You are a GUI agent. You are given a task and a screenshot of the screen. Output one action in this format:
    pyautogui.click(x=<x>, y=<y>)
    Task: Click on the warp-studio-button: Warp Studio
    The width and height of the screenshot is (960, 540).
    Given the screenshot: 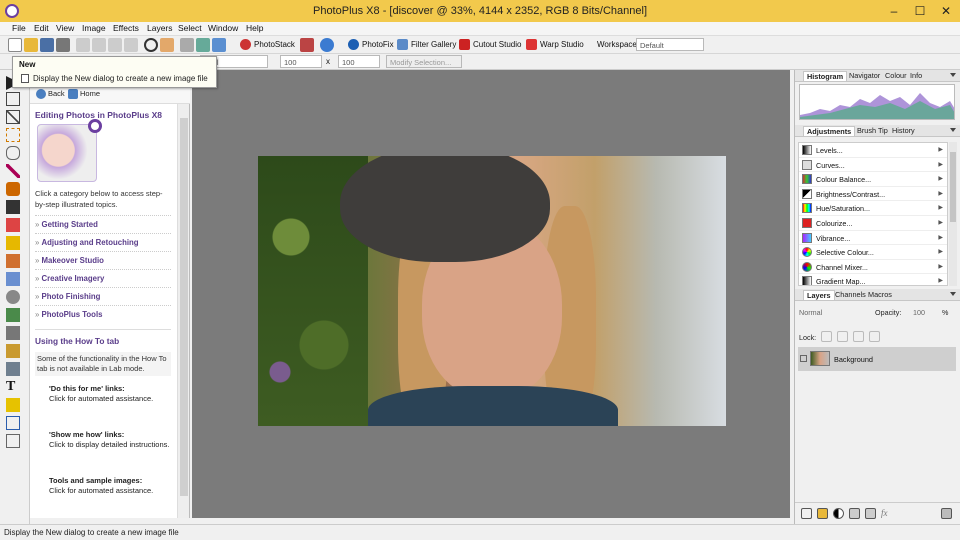 What is the action you would take?
    pyautogui.click(x=562, y=44)
    